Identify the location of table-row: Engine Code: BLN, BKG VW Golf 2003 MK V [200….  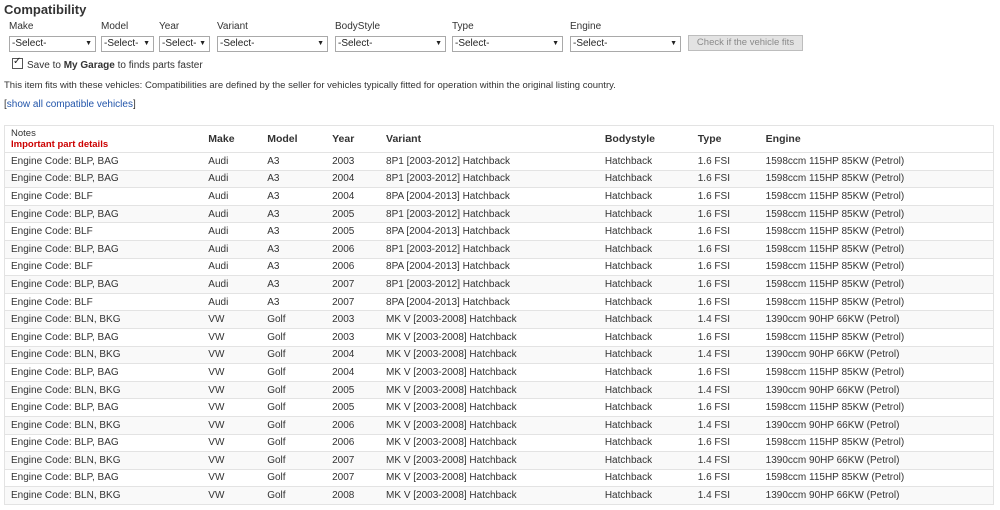
(499, 319).